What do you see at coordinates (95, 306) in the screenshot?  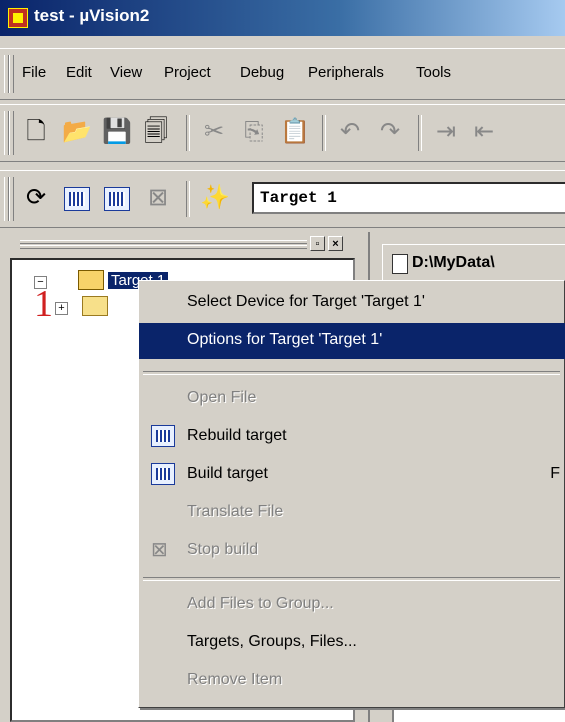 I see `group-folder-icon` at bounding box center [95, 306].